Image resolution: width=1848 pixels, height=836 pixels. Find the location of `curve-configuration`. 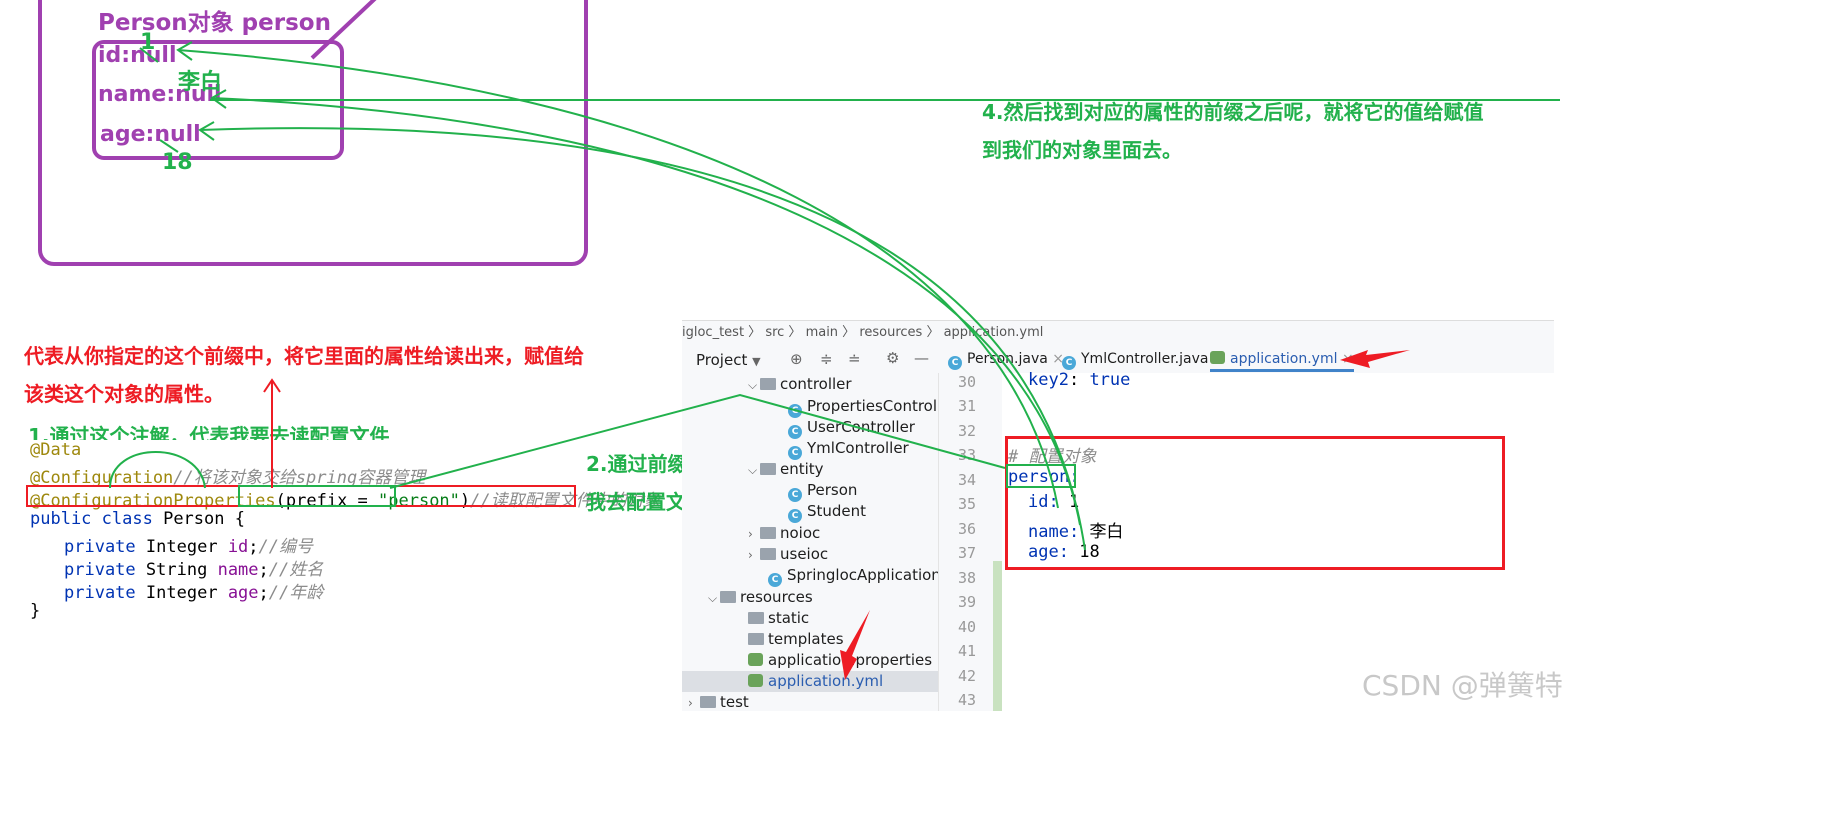

curve-configuration is located at coordinates (157, 470).